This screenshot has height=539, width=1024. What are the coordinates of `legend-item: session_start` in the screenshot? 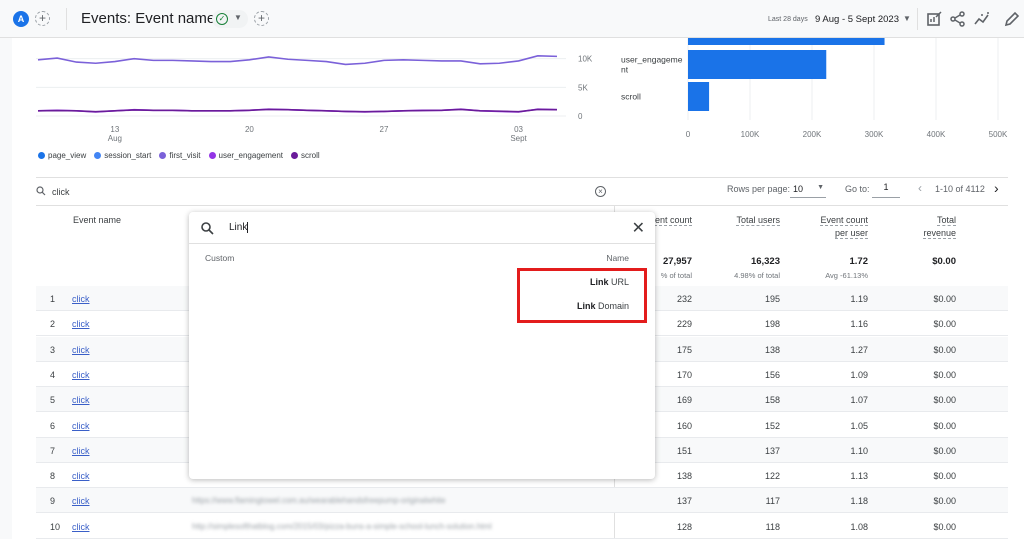 It's located at (122, 155).